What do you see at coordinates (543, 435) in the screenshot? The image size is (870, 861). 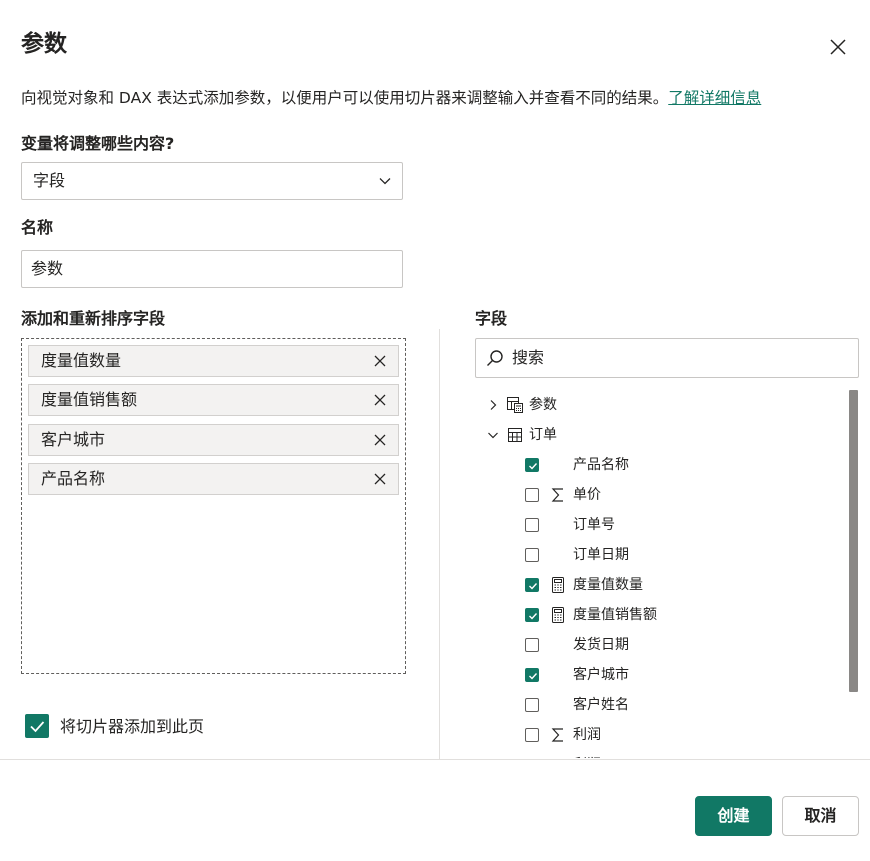 I see `tree-table-label: 订单` at bounding box center [543, 435].